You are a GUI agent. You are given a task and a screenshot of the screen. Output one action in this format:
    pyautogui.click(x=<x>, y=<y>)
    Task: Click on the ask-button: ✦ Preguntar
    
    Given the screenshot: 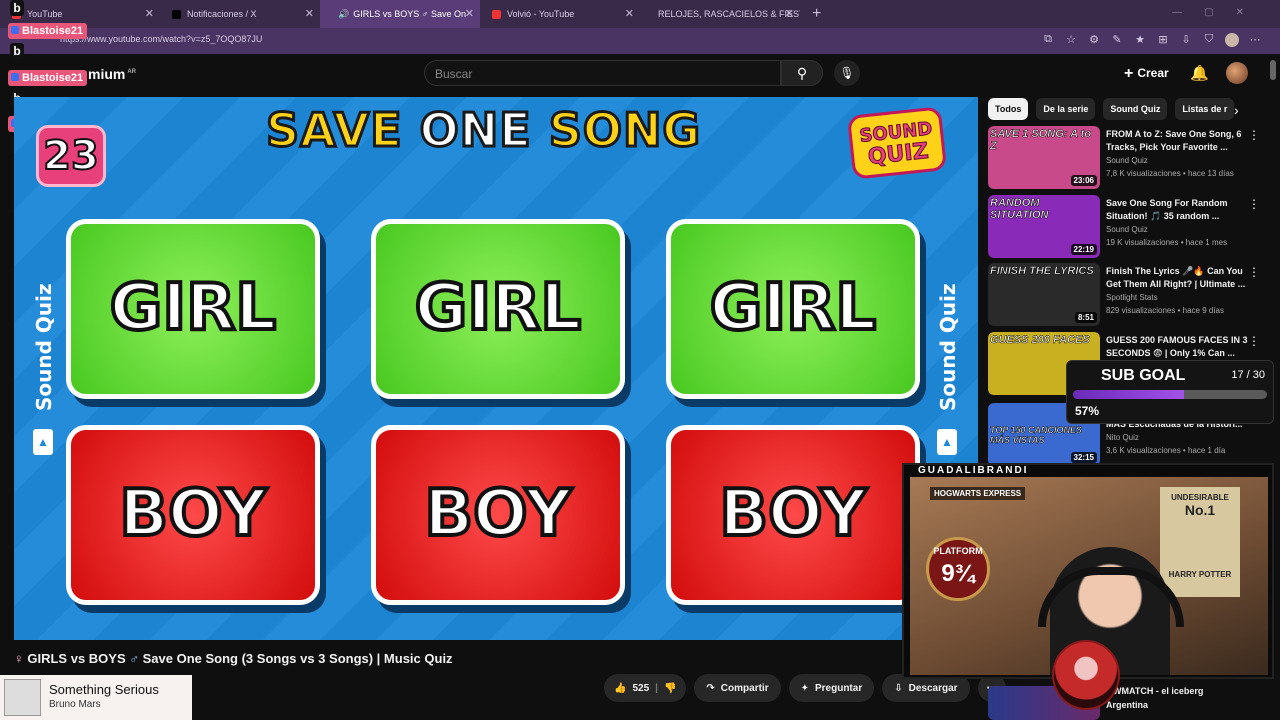 What is the action you would take?
    pyautogui.click(x=831, y=688)
    